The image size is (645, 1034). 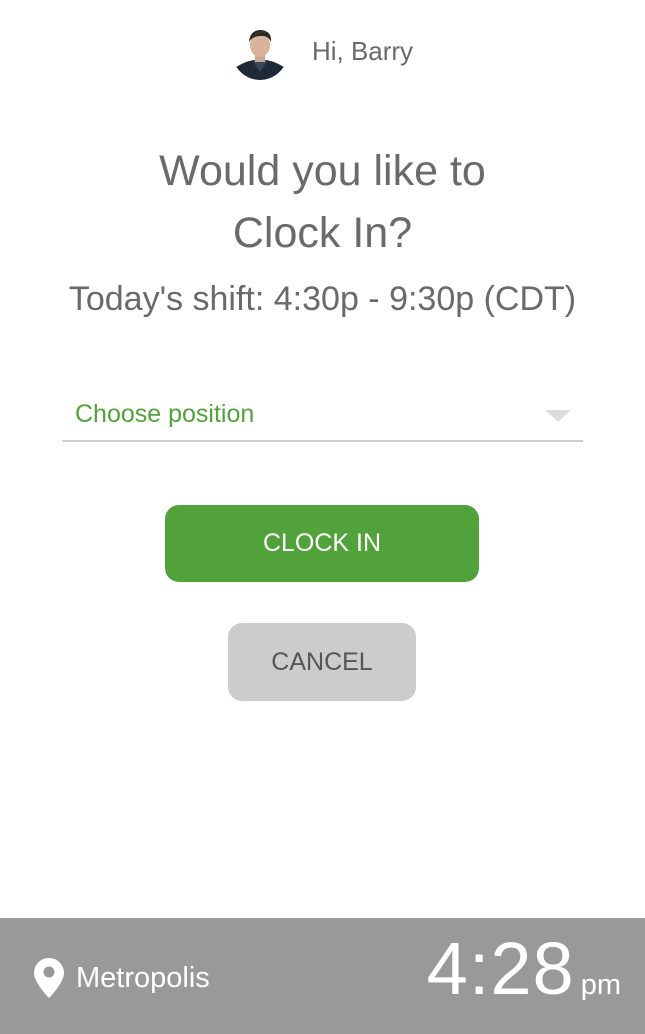 I want to click on location-name: Metropolis, so click(x=143, y=977).